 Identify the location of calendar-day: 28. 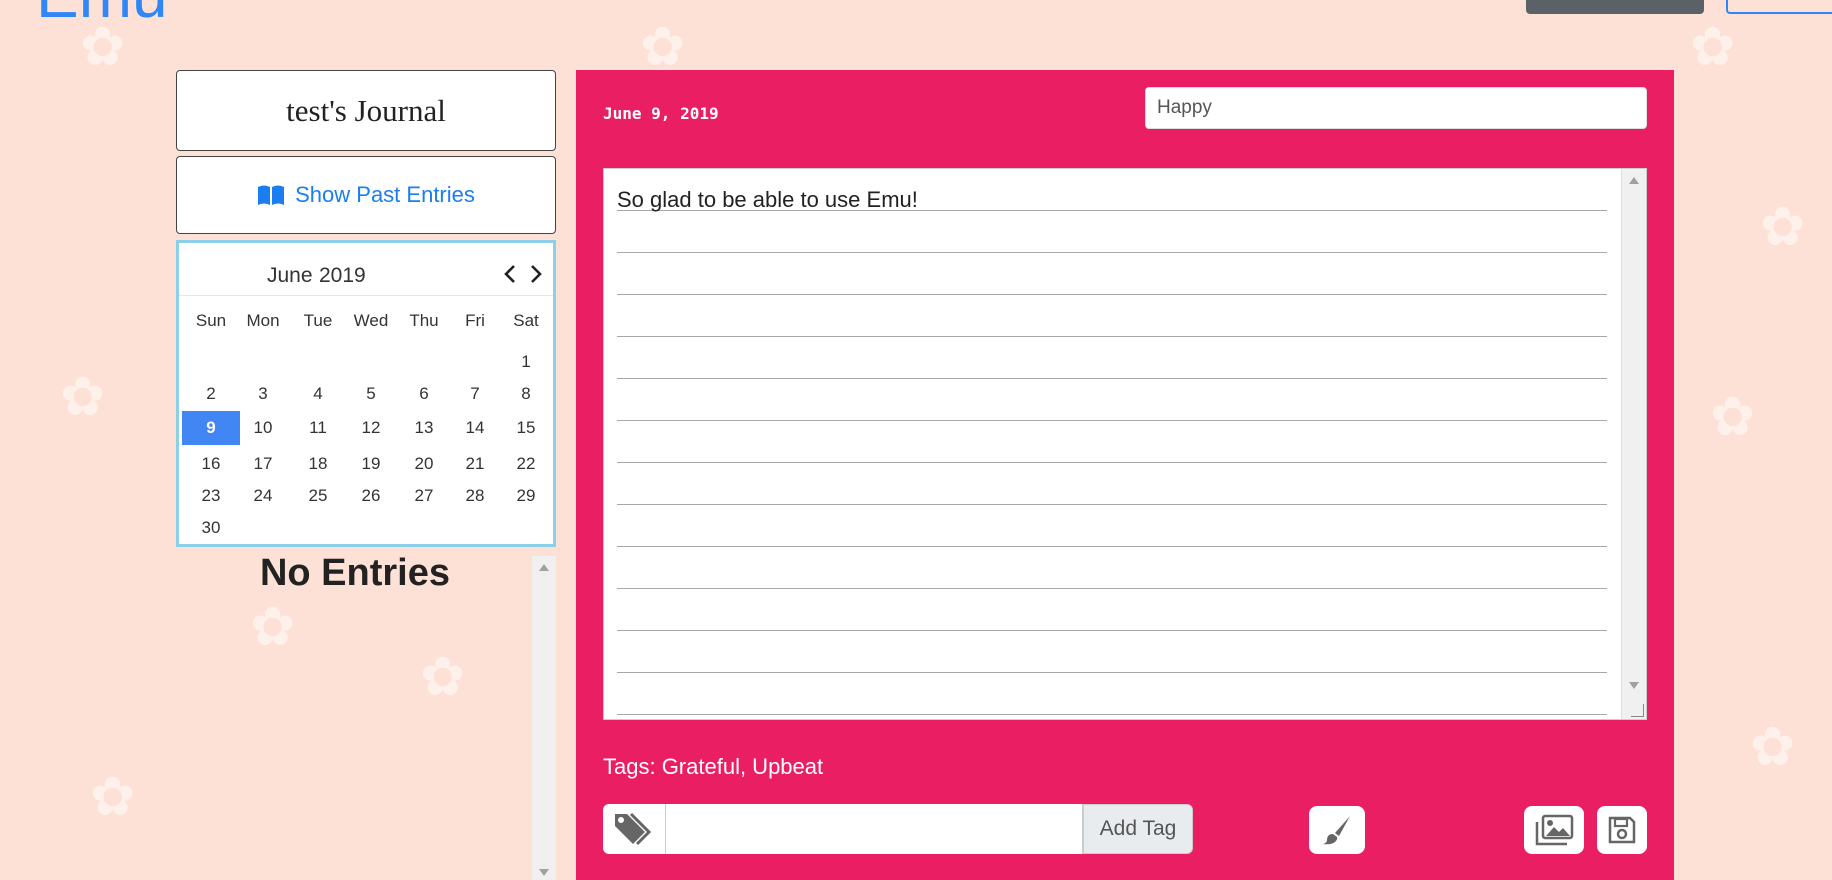
(475, 496).